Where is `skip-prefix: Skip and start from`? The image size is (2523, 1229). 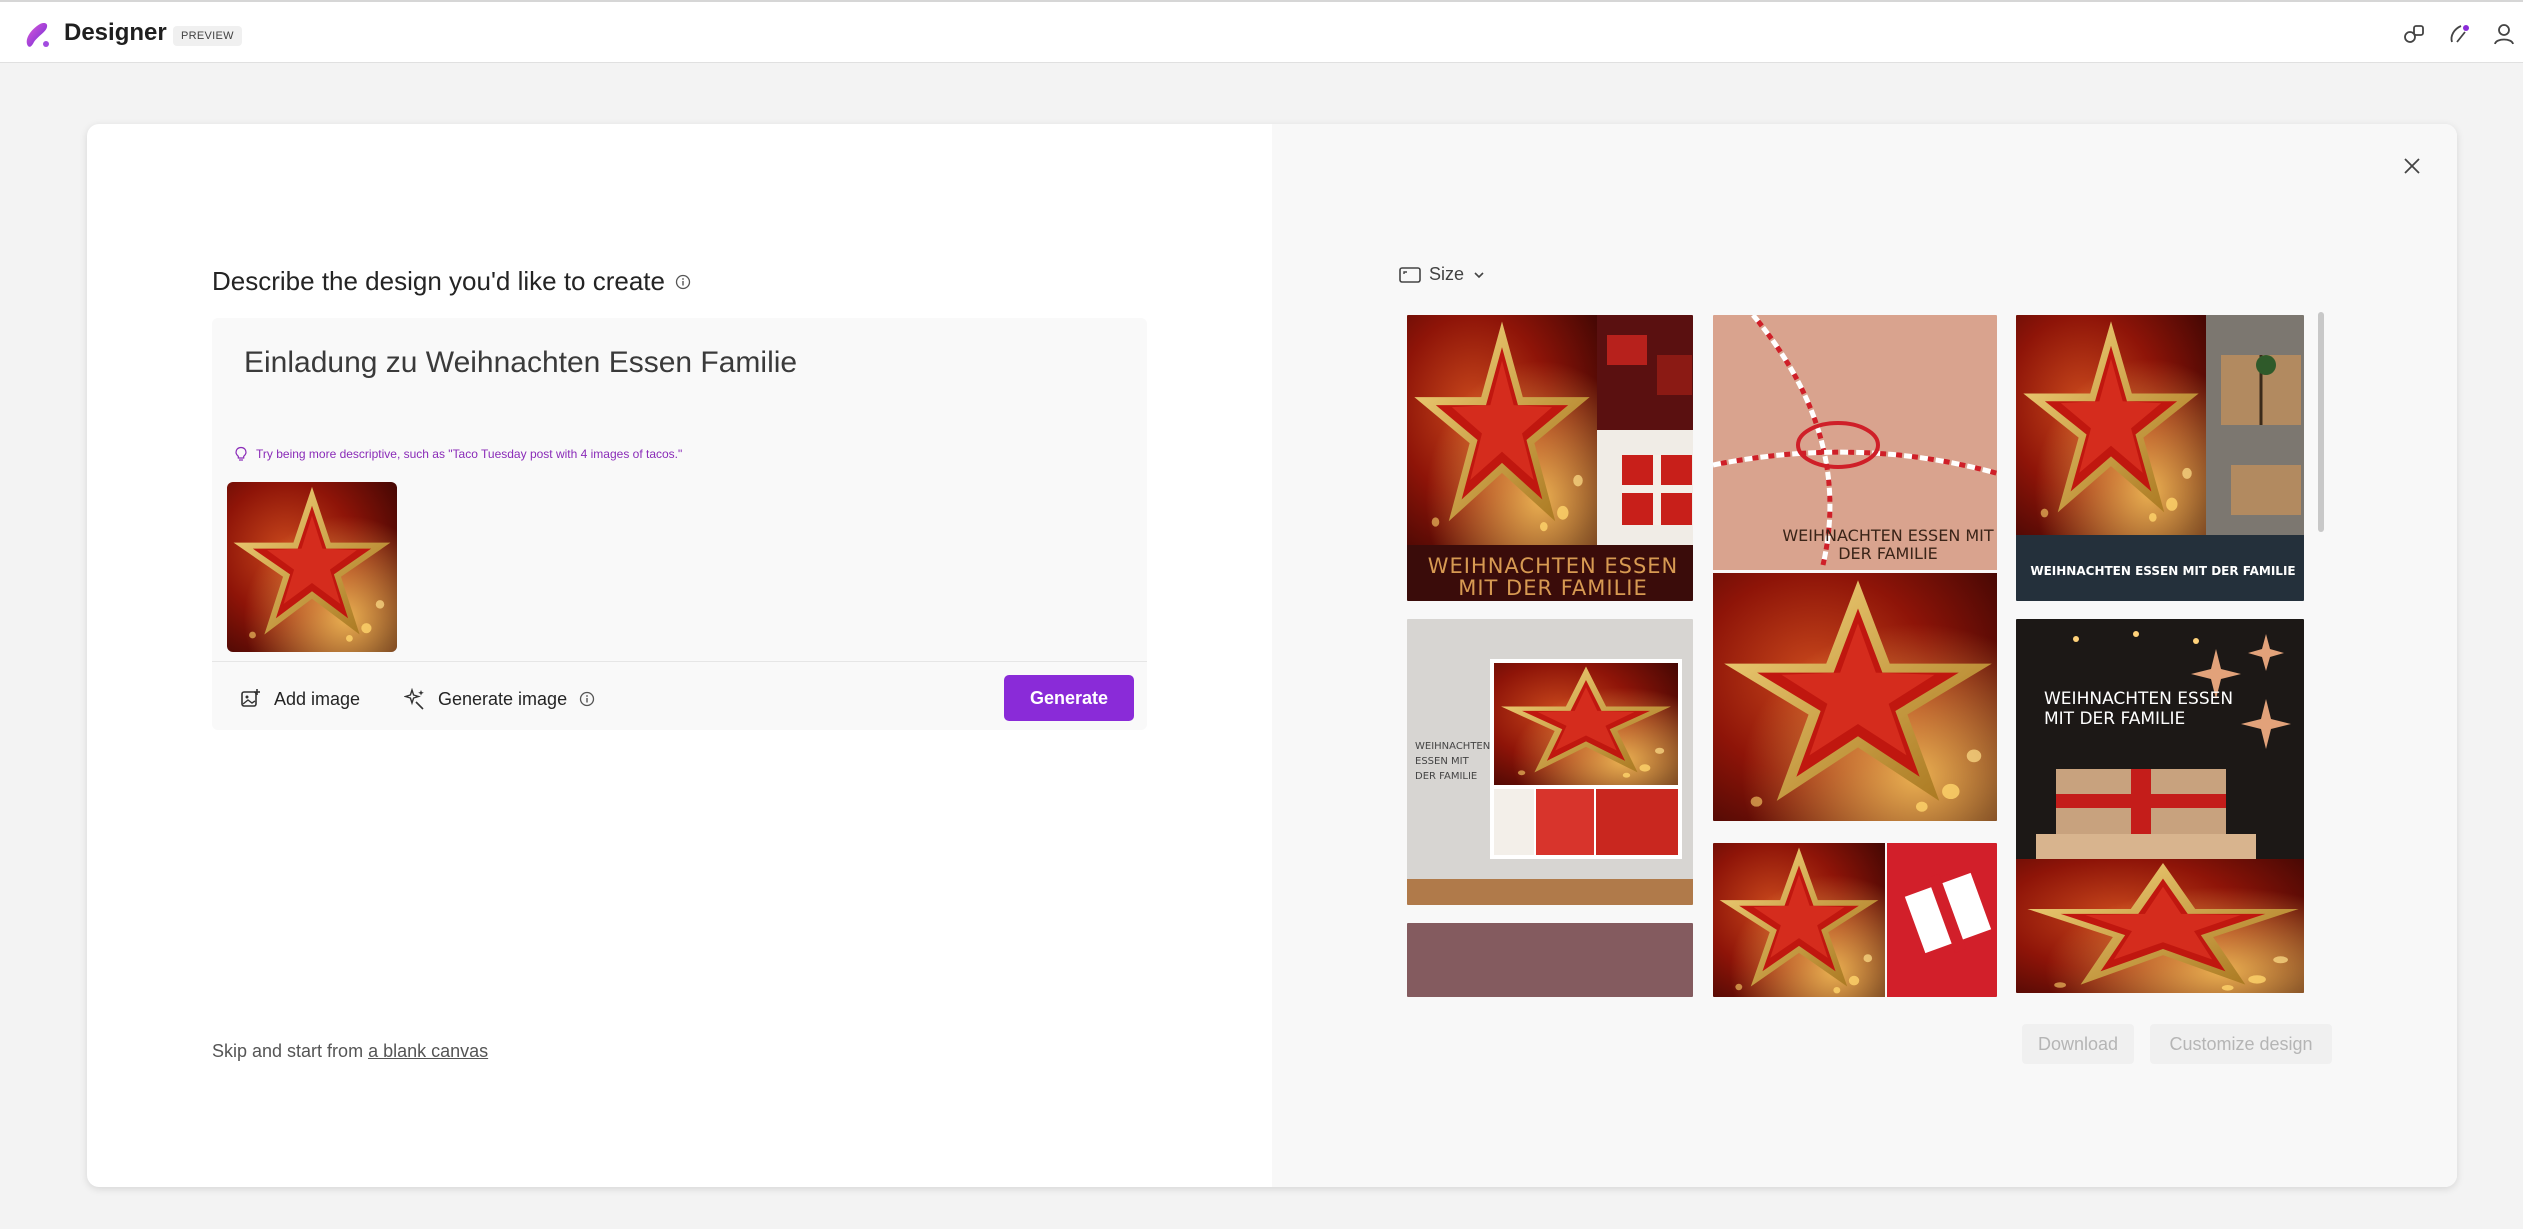 skip-prefix: Skip and start from is located at coordinates (290, 1051).